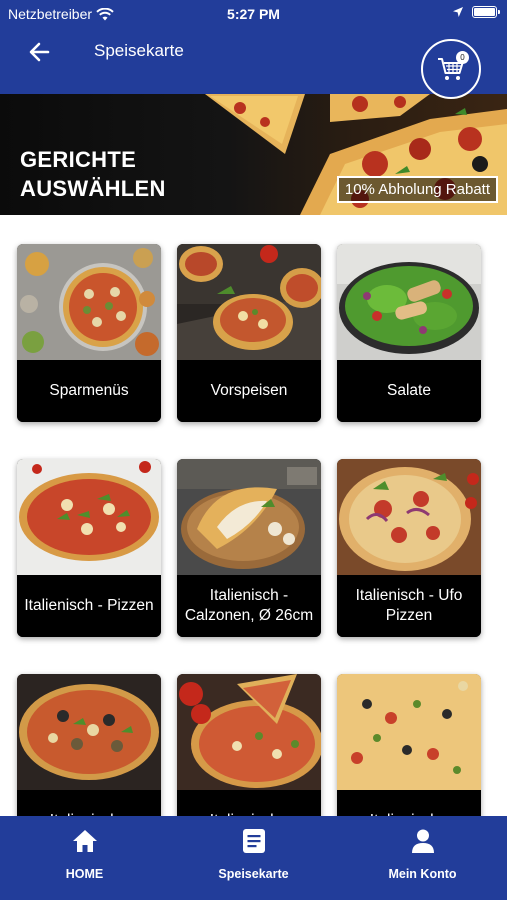 The height and width of the screenshot is (900, 507). Describe the element at coordinates (253, 874) in the screenshot. I see `tab-label: Speisekarte` at that location.